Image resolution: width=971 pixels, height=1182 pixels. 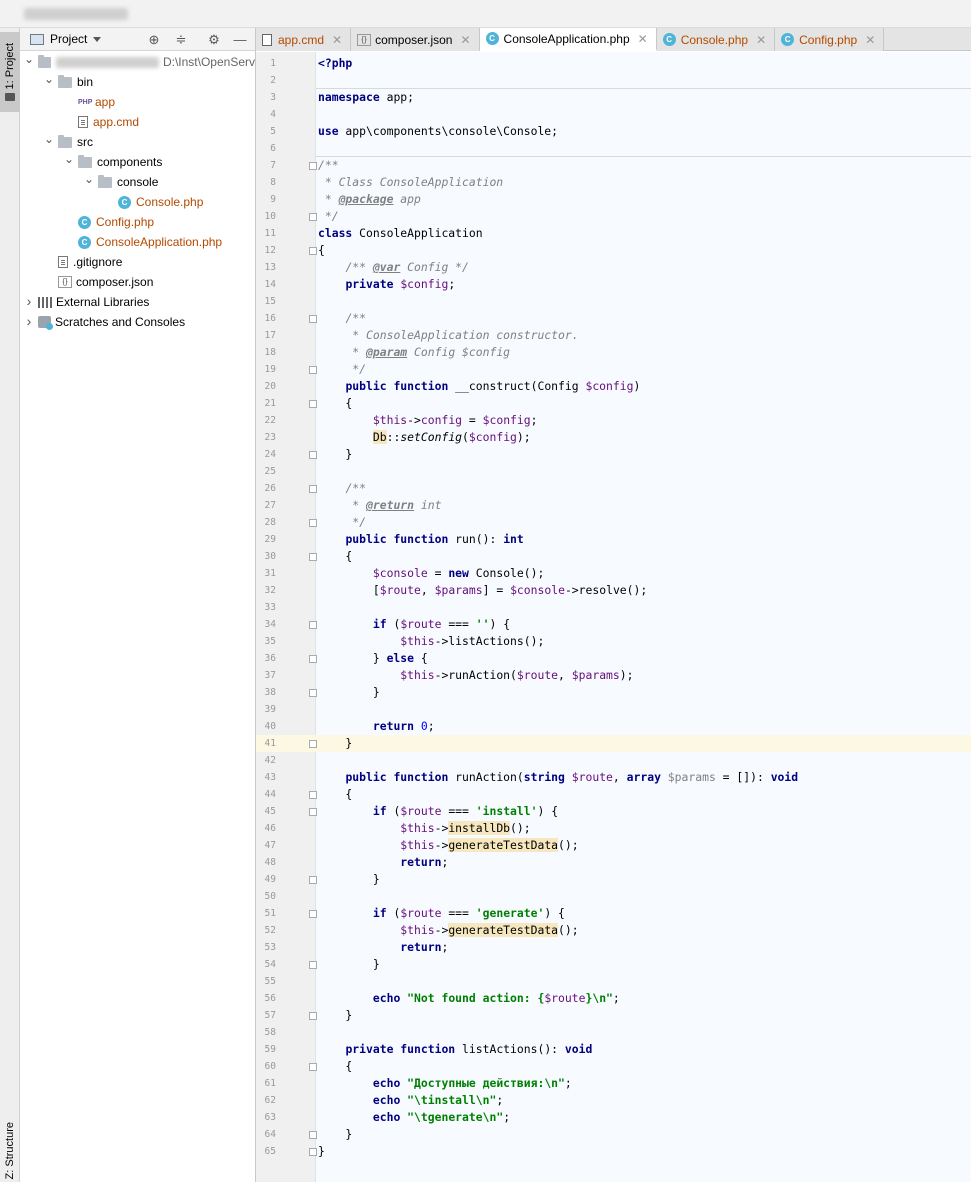 I want to click on text-file-icon, so click(x=63, y=262).